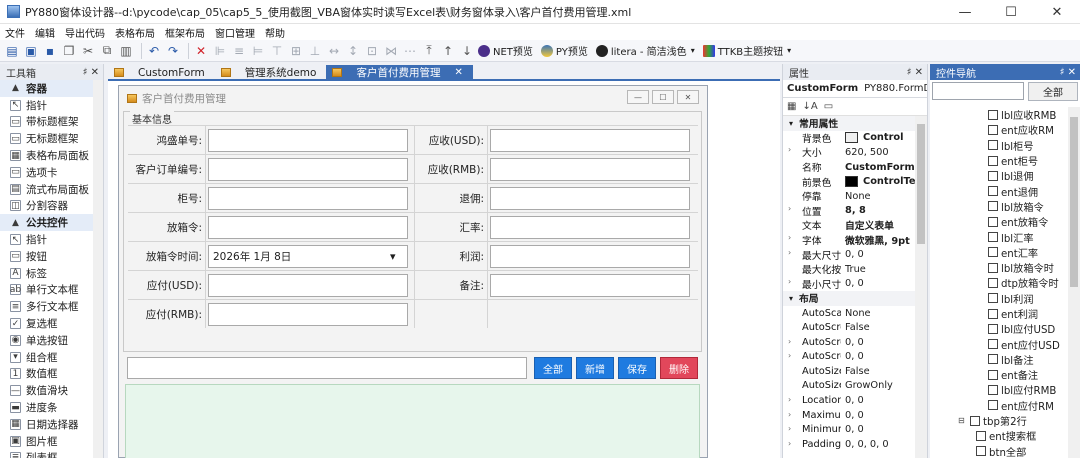 The width and height of the screenshot is (1080, 458). What do you see at coordinates (999, 389) in the screenshot?
I see `tree-item: lbl应付RMB` at bounding box center [999, 389].